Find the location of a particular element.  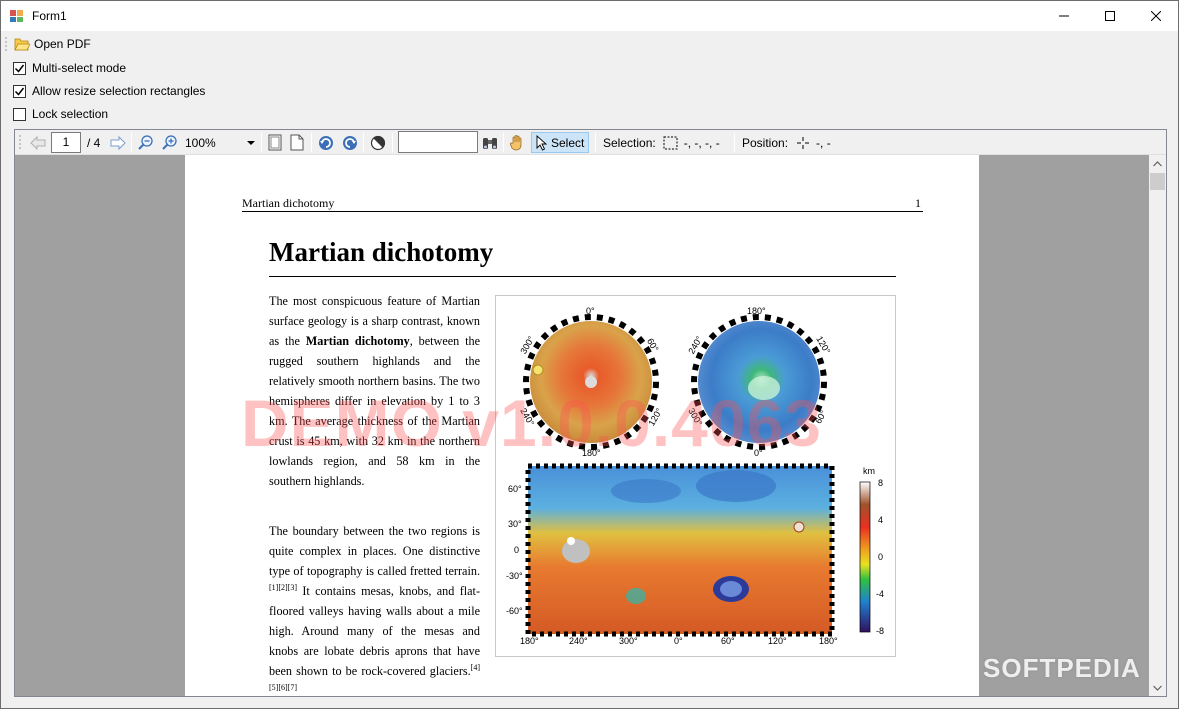

cursor-arrow-icon is located at coordinates (542, 142).